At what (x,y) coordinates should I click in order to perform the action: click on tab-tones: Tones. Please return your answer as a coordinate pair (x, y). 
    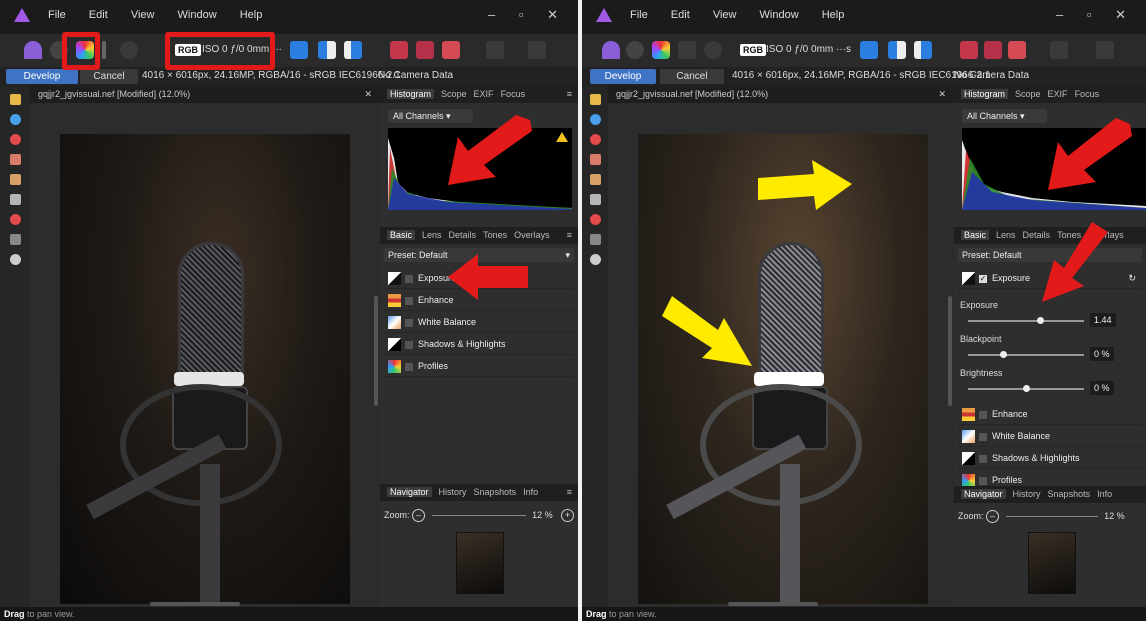
    Looking at the image, I should click on (495, 235).